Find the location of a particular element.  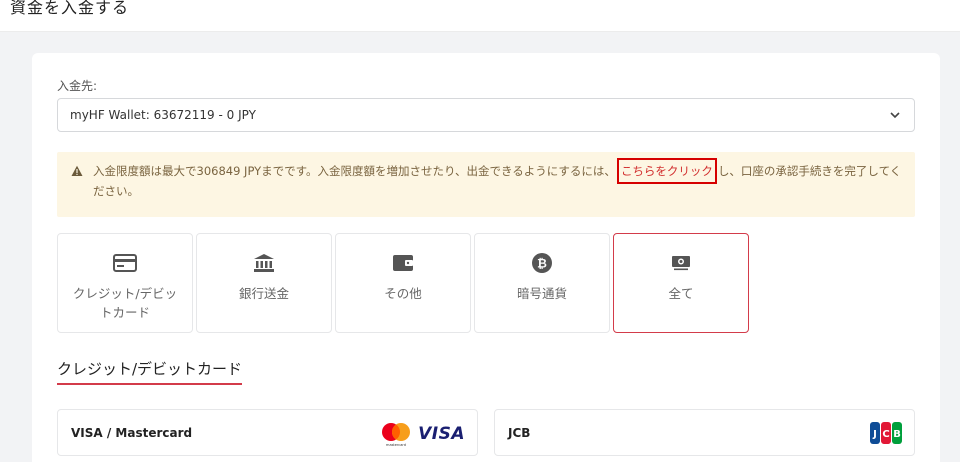

svg-text: C is located at coordinates (885, 434).